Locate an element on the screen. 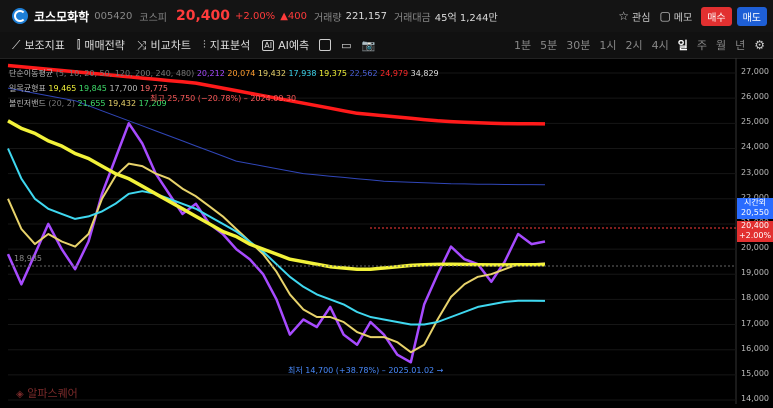  current-price-tag: 20,400 +2.00% is located at coordinates (755, 231).